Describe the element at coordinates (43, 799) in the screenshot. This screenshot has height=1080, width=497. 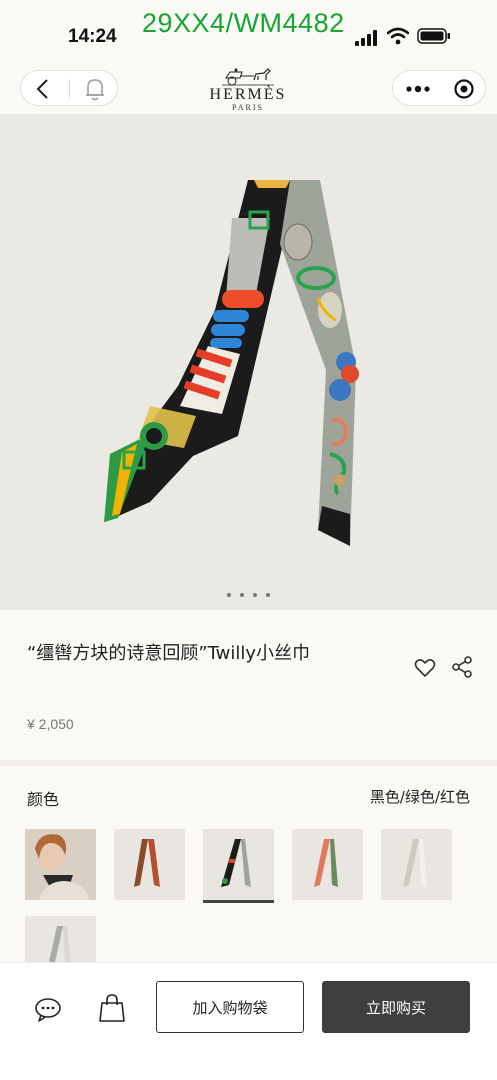
I see `color-label: 颜色` at that location.